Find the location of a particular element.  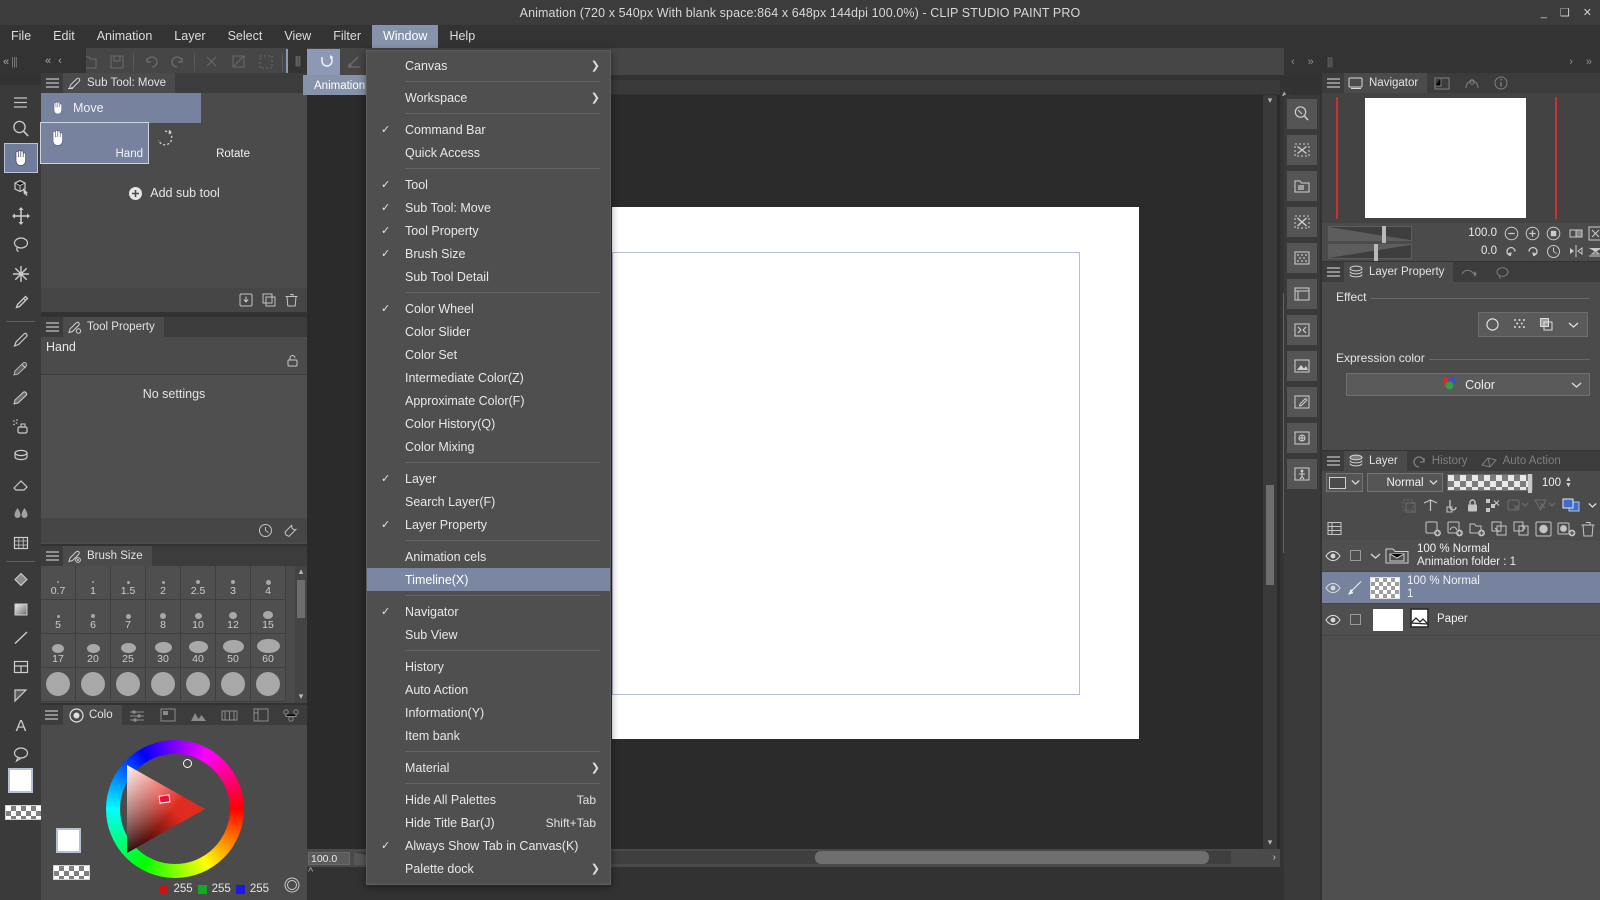

brush-size-cell: 4 is located at coordinates (268, 583).